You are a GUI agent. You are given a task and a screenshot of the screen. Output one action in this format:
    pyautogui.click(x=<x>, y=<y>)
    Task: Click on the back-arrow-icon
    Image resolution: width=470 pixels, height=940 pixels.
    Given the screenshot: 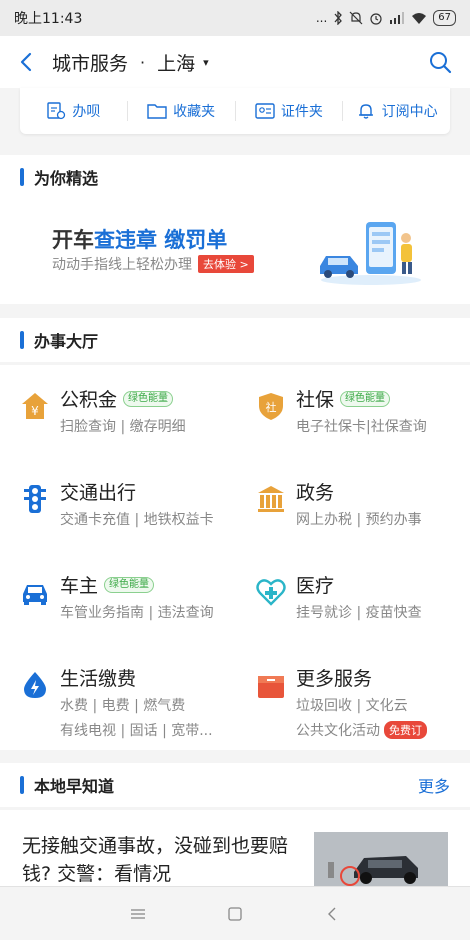 What is the action you would take?
    pyautogui.click(x=26, y=62)
    